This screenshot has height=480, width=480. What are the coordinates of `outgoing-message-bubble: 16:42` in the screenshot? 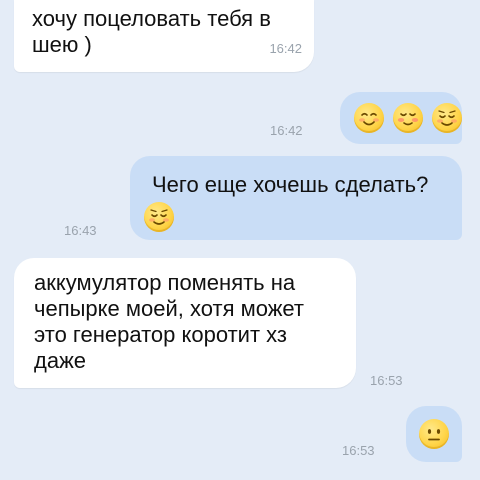 It's located at (366, 118).